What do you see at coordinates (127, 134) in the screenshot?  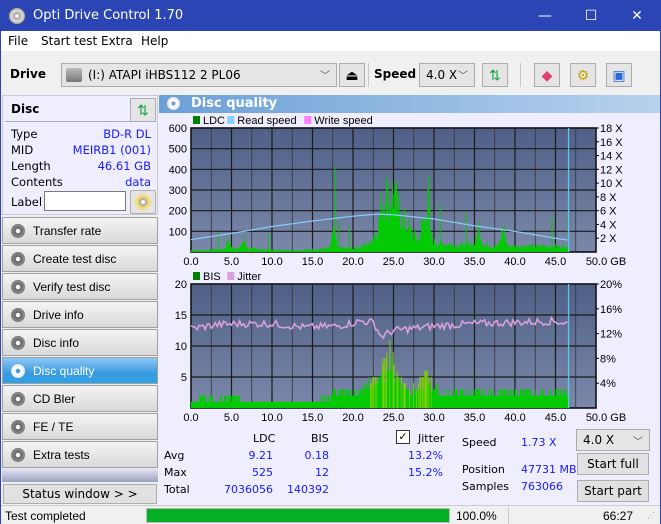 I see `row-value: BD-R DL` at bounding box center [127, 134].